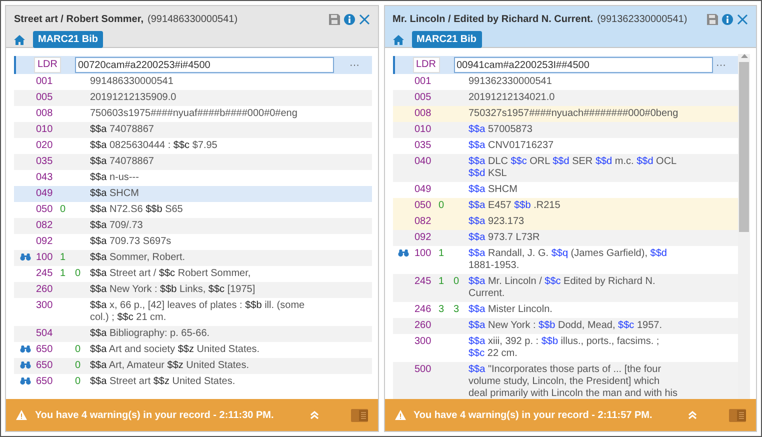 Image resolution: width=762 pixels, height=437 pixels. Describe the element at coordinates (510, 81) in the screenshot. I see `field-value: 991362330000541` at that location.